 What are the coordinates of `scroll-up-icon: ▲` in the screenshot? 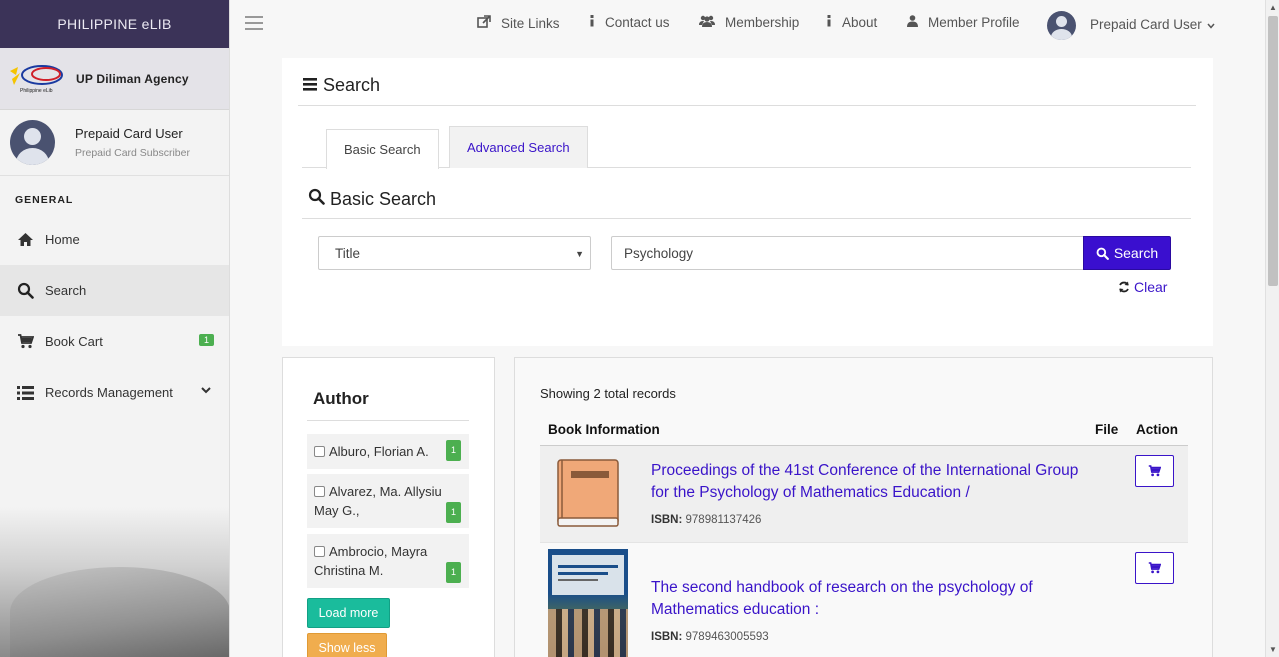 It's located at (1273, 7).